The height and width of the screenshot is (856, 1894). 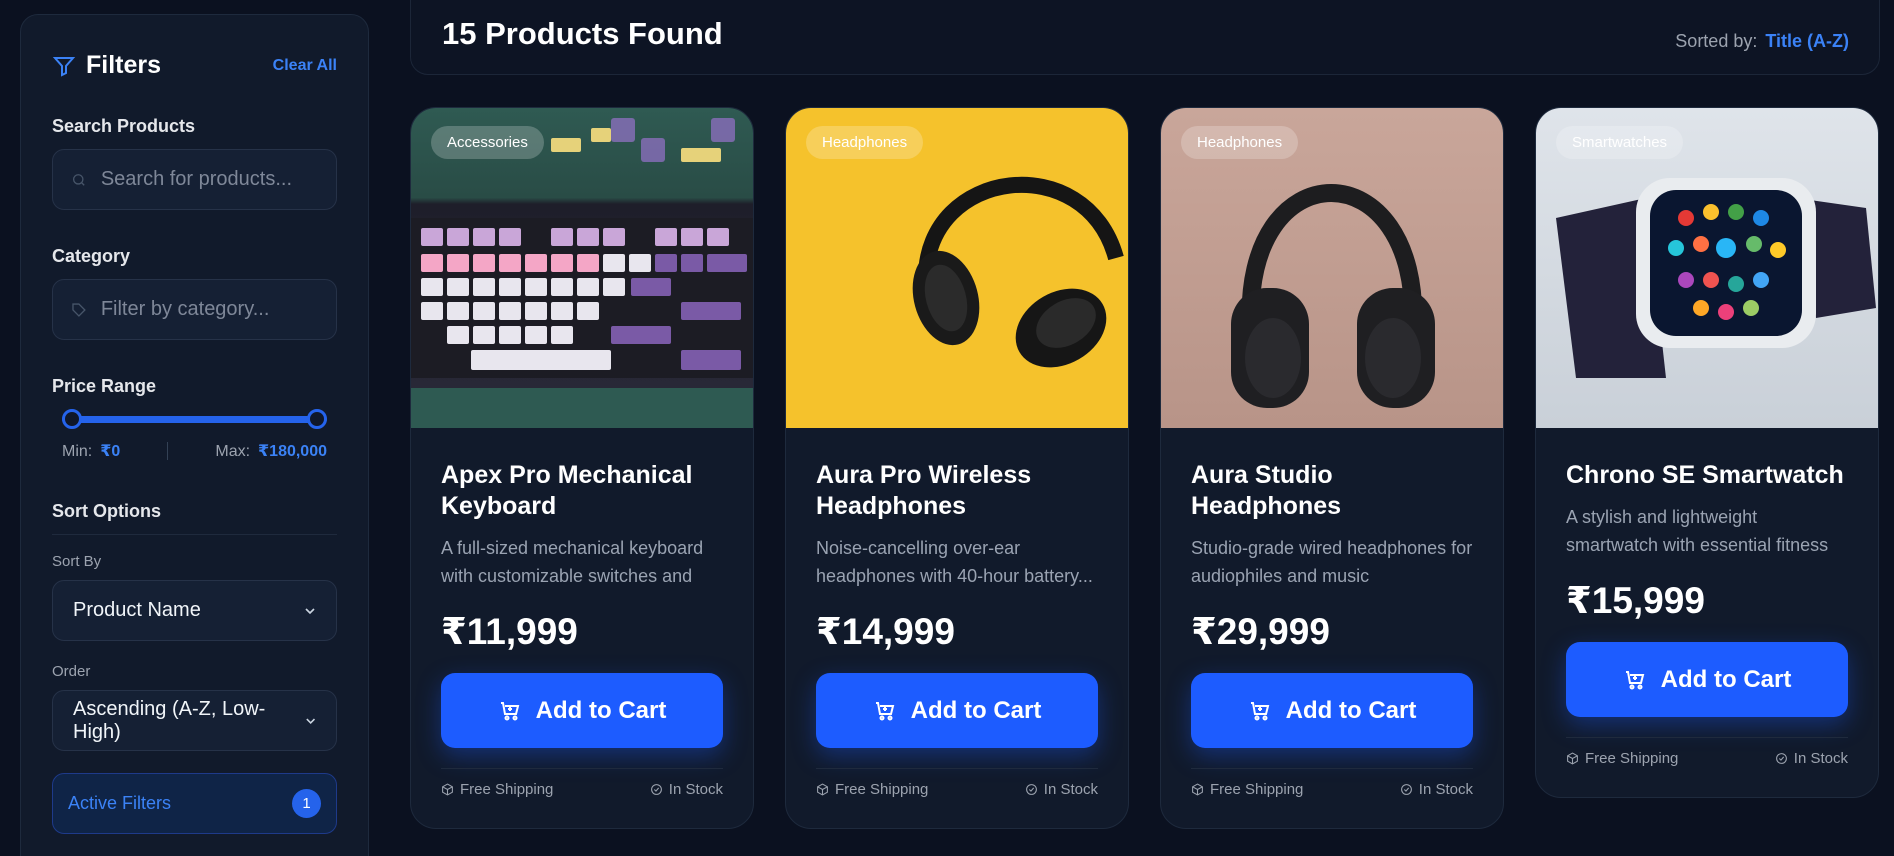 I want to click on min-price-group: Min: ₹0, so click(x=91, y=451).